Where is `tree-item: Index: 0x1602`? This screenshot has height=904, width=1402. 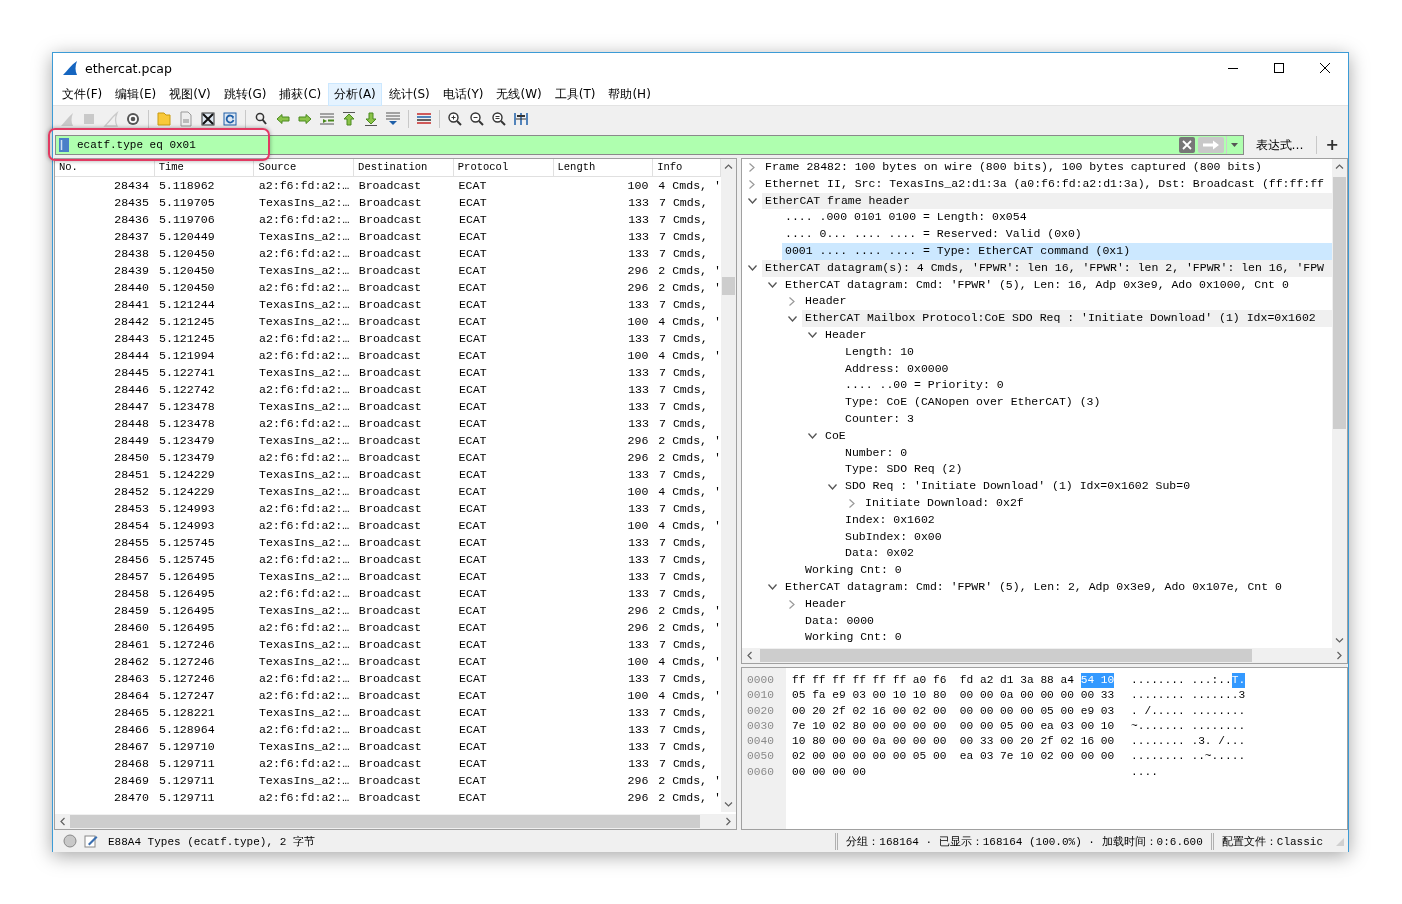 tree-item: Index: 0x1602 is located at coordinates (1087, 520).